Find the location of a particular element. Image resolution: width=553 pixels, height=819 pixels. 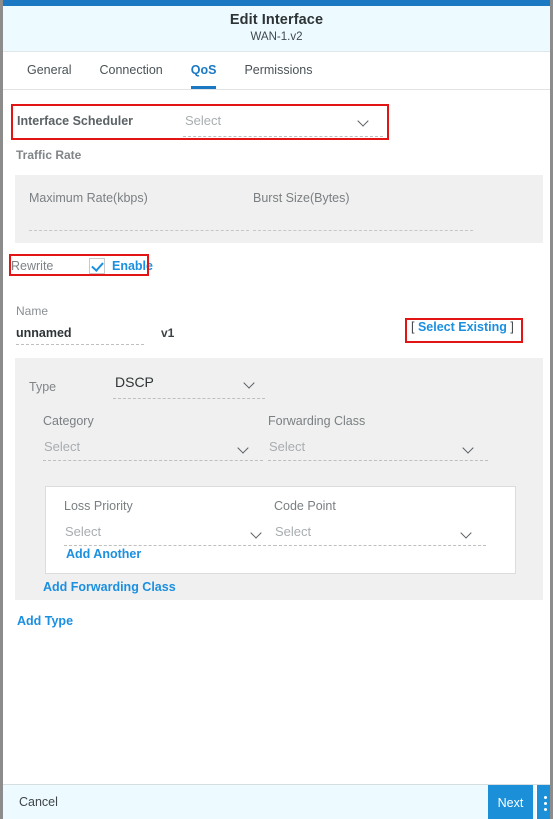

tab-permissions: Permissions is located at coordinates (278, 70).